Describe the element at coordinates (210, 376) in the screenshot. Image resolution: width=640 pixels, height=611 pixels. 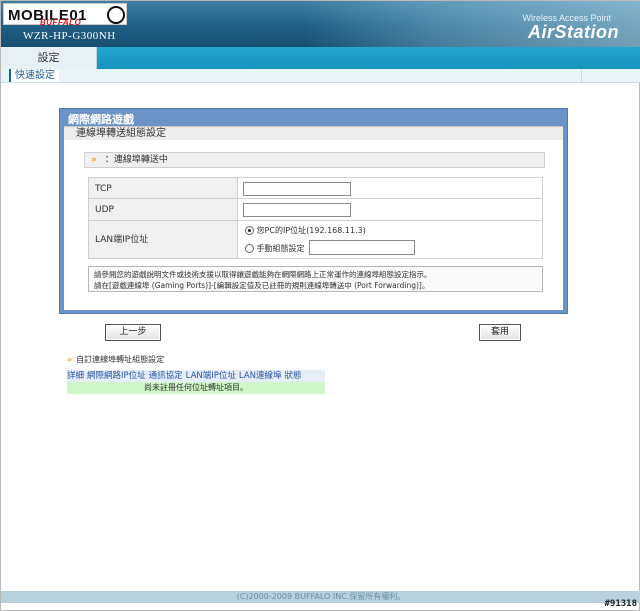
I see `col-lan-ip: LAN端IP位址` at that location.